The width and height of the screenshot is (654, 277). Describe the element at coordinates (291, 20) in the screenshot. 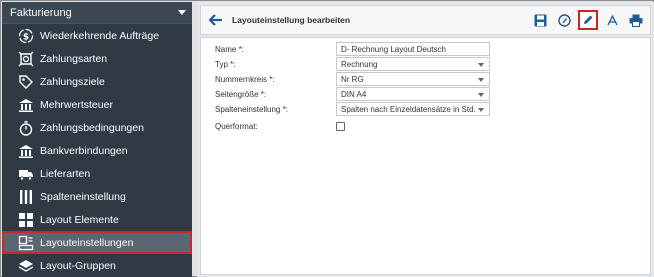

I see `page-title: Layouteinstellung bearbeiten` at that location.